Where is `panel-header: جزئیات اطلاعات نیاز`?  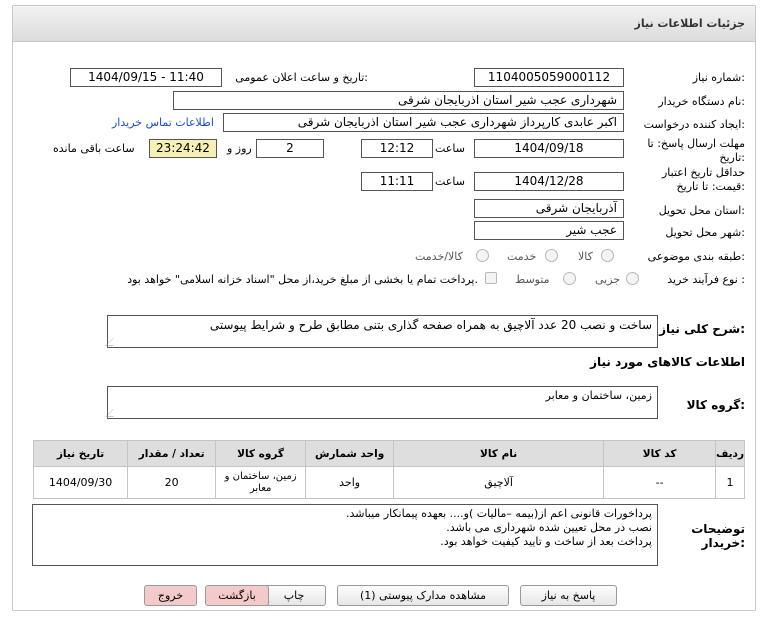 panel-header: جزئیات اطلاعات نیاز is located at coordinates (384, 24).